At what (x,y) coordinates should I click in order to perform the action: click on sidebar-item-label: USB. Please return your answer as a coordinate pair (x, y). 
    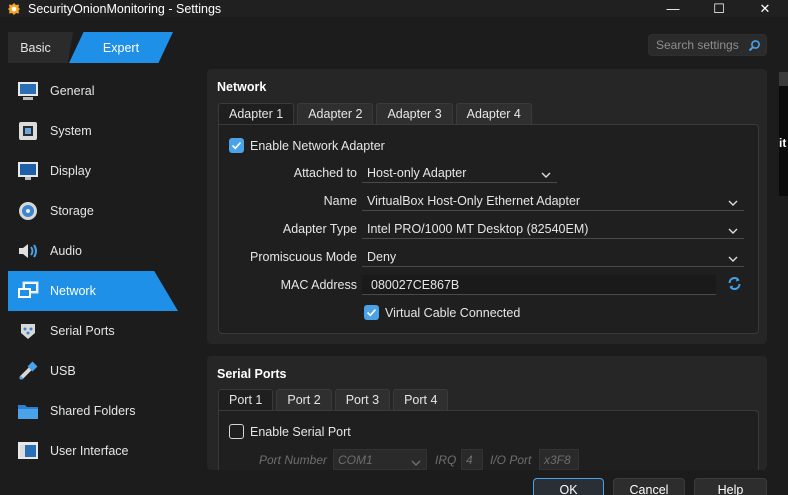
    Looking at the image, I should click on (63, 371).